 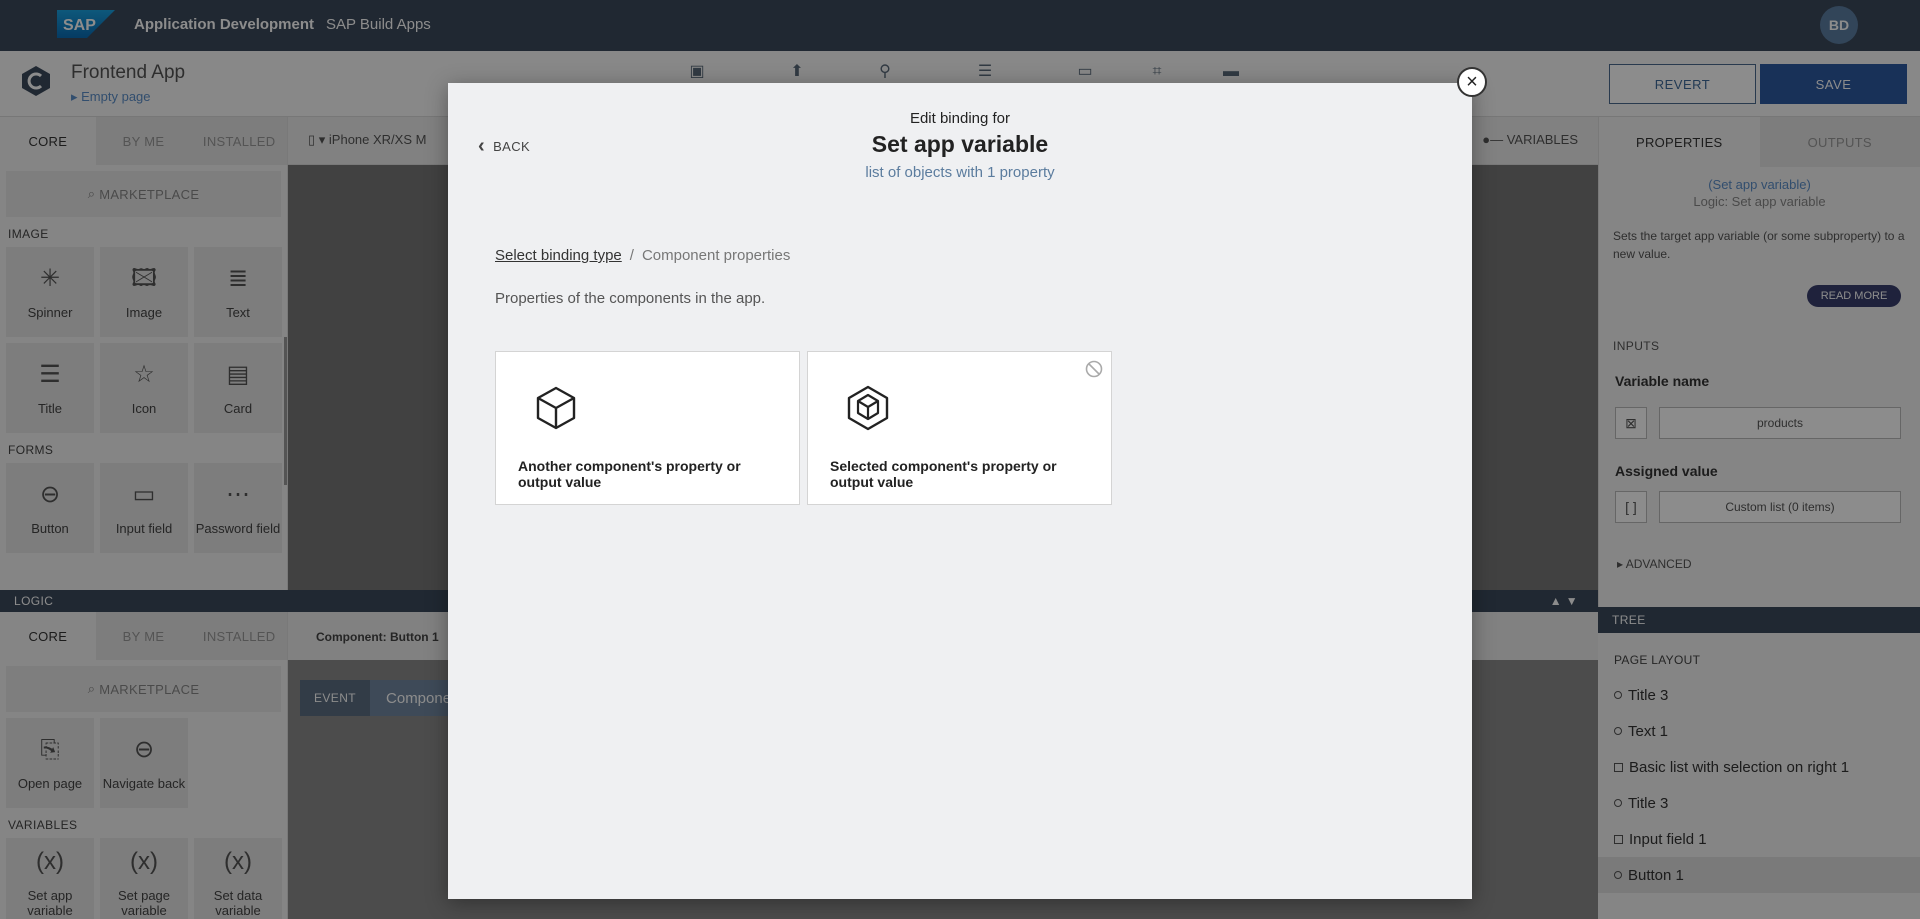 What do you see at coordinates (630, 298) in the screenshot?
I see `dialog-description: Properties of the components in the app.` at bounding box center [630, 298].